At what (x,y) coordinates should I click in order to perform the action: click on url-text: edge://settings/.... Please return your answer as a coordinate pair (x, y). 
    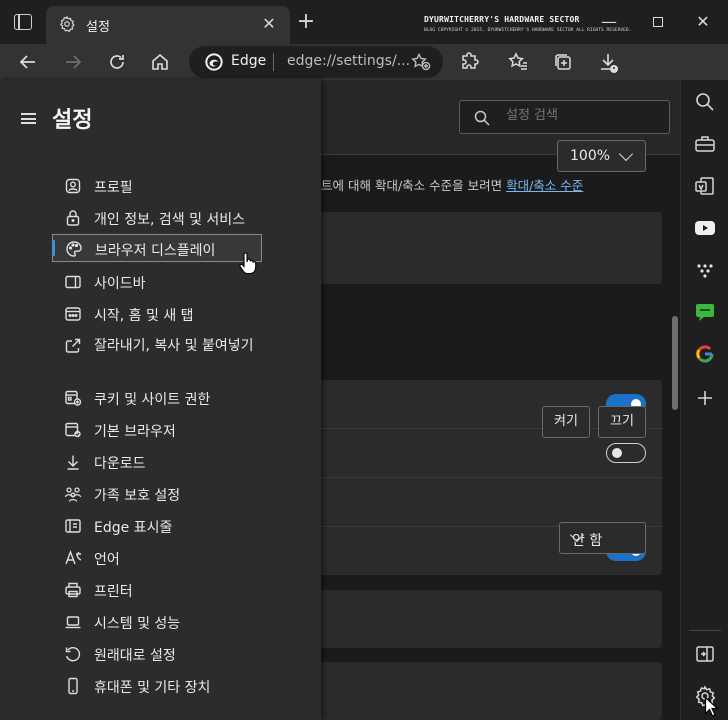
    Looking at the image, I should click on (348, 61).